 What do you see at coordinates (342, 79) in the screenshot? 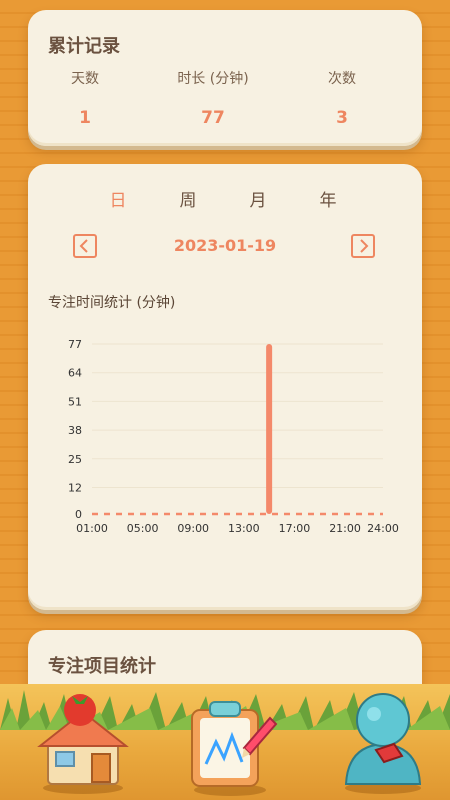
I see `stat-count-label: 次数` at bounding box center [342, 79].